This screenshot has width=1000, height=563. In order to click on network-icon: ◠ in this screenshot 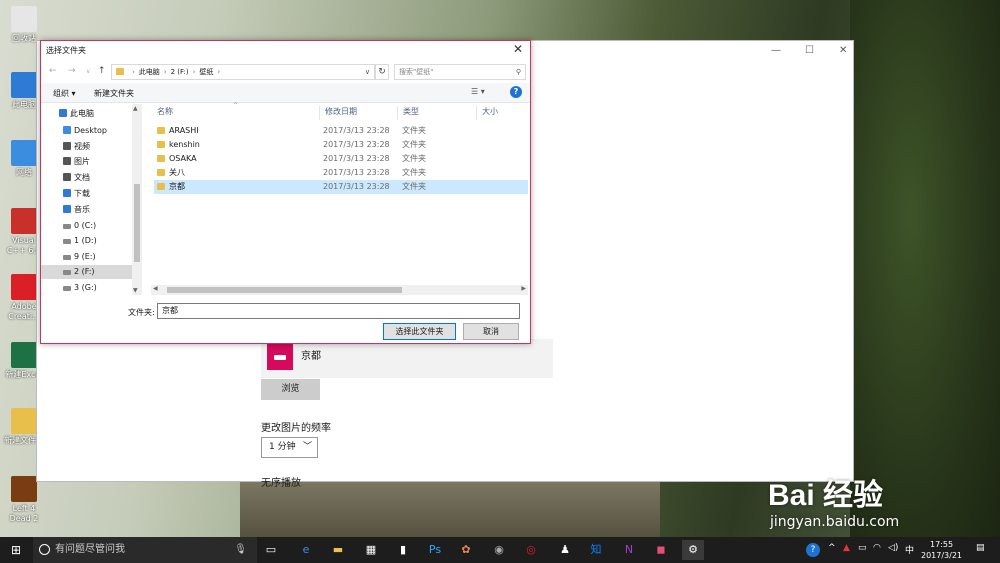, I will do `click(877, 548)`.